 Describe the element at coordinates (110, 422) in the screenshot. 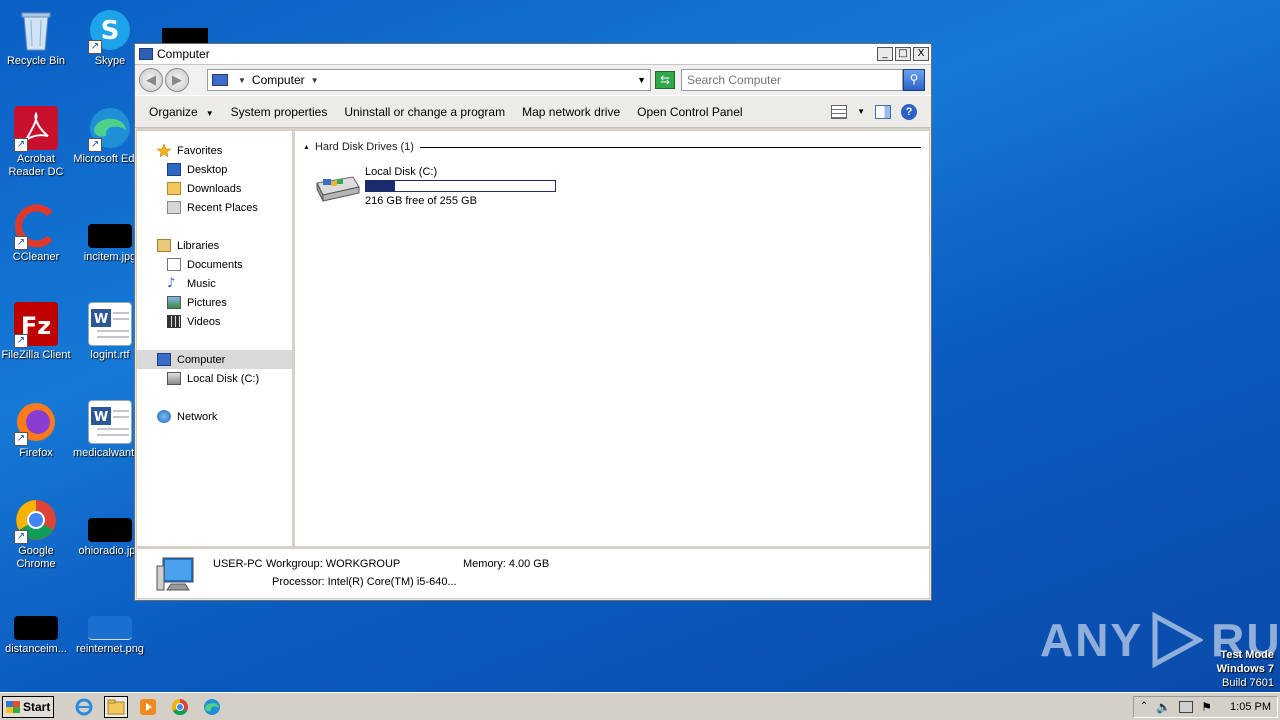

I see `word-document-icon: W` at that location.